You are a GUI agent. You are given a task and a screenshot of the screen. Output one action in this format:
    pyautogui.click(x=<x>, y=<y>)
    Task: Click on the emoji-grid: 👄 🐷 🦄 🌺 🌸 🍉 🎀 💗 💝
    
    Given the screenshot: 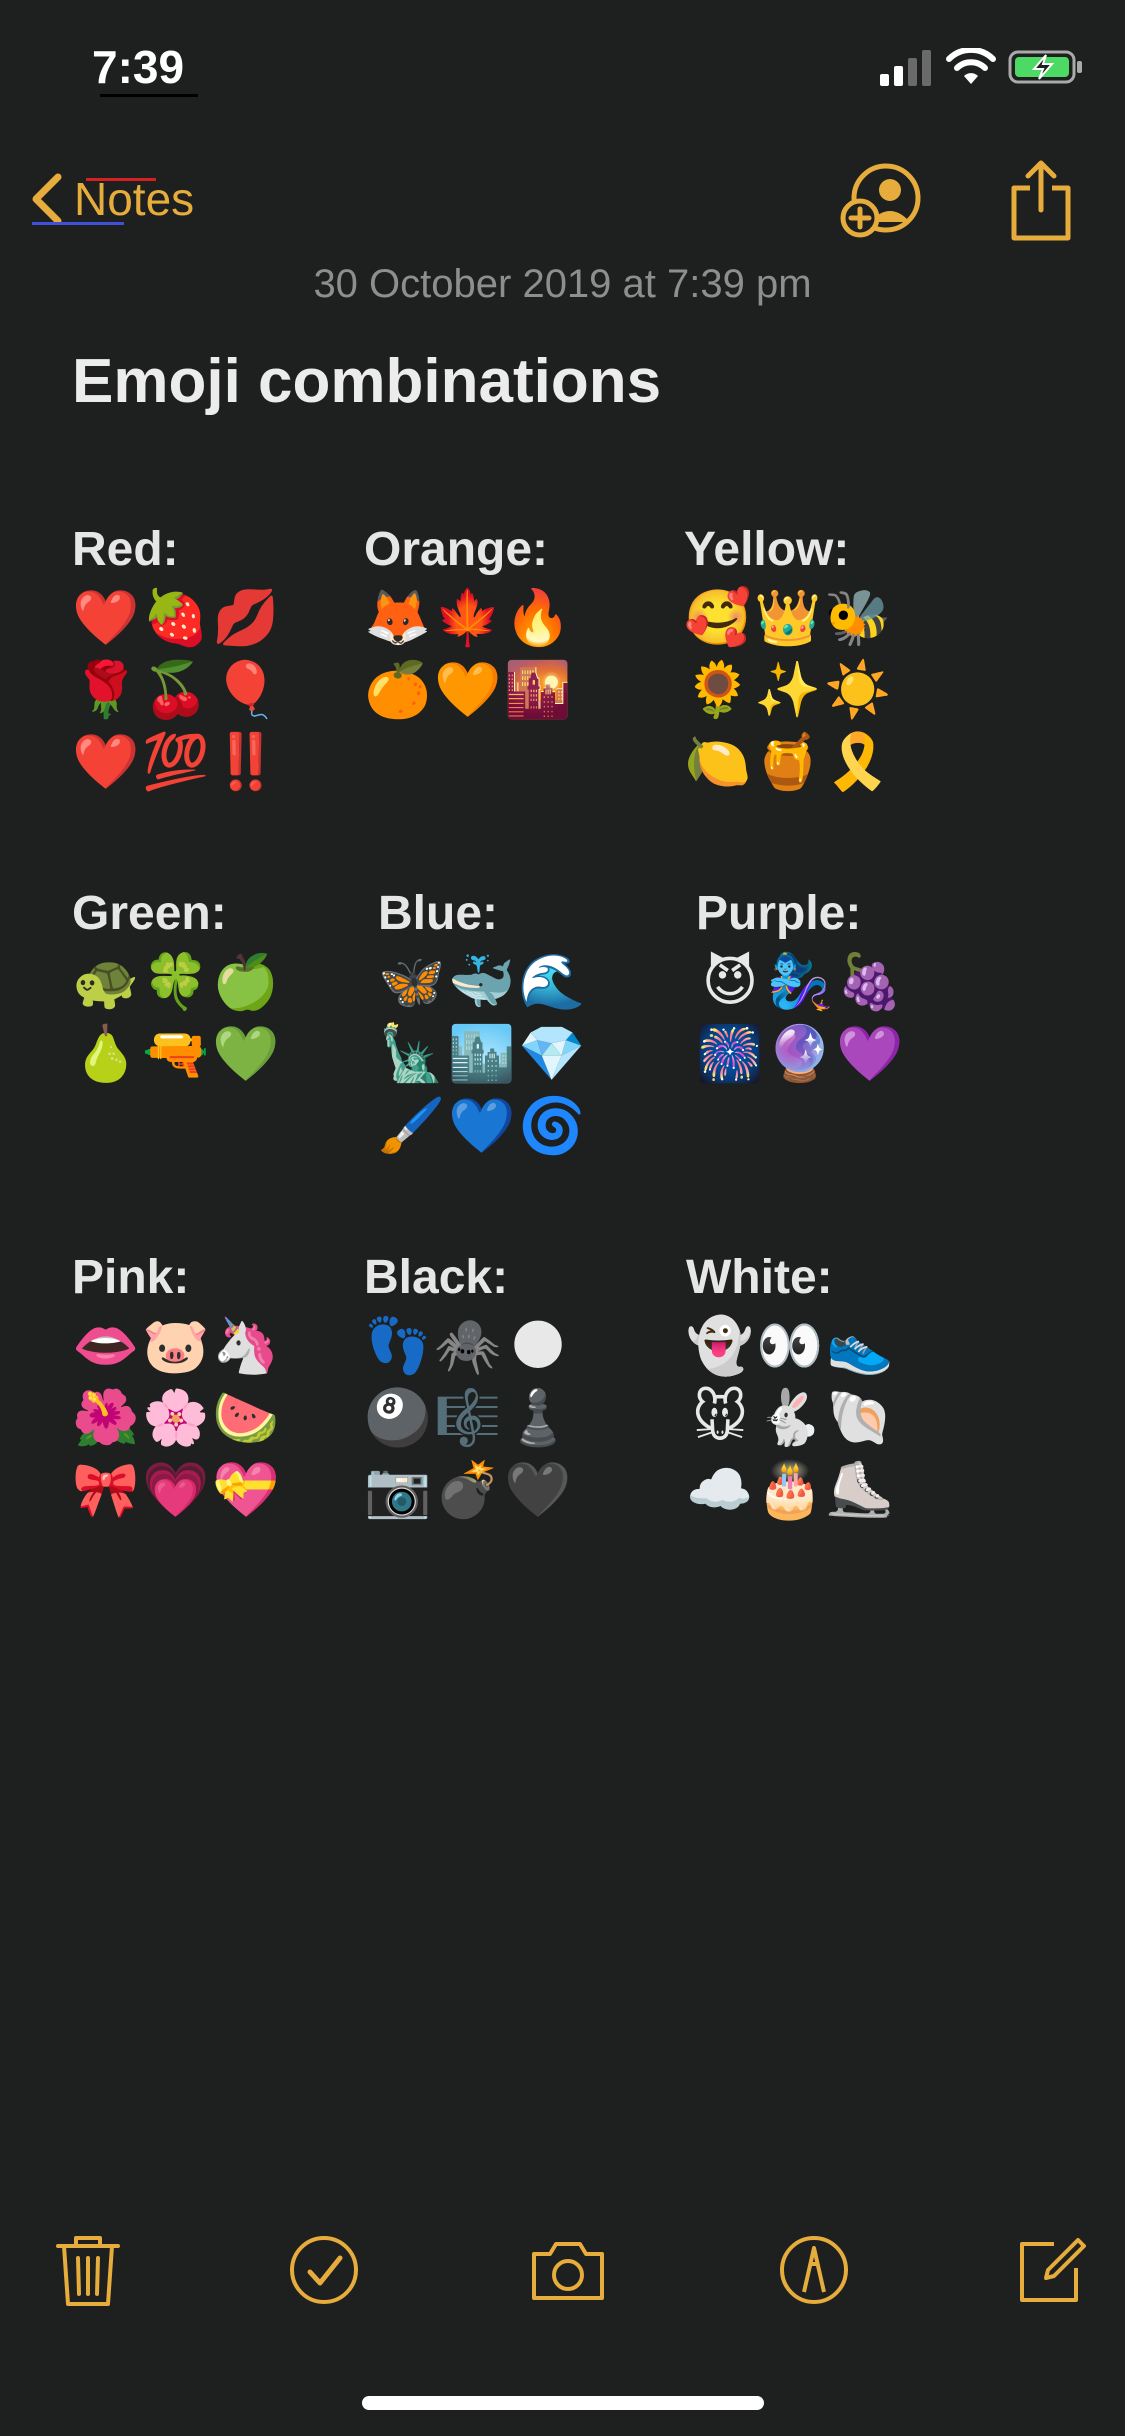 What is the action you would take?
    pyautogui.click(x=176, y=1418)
    